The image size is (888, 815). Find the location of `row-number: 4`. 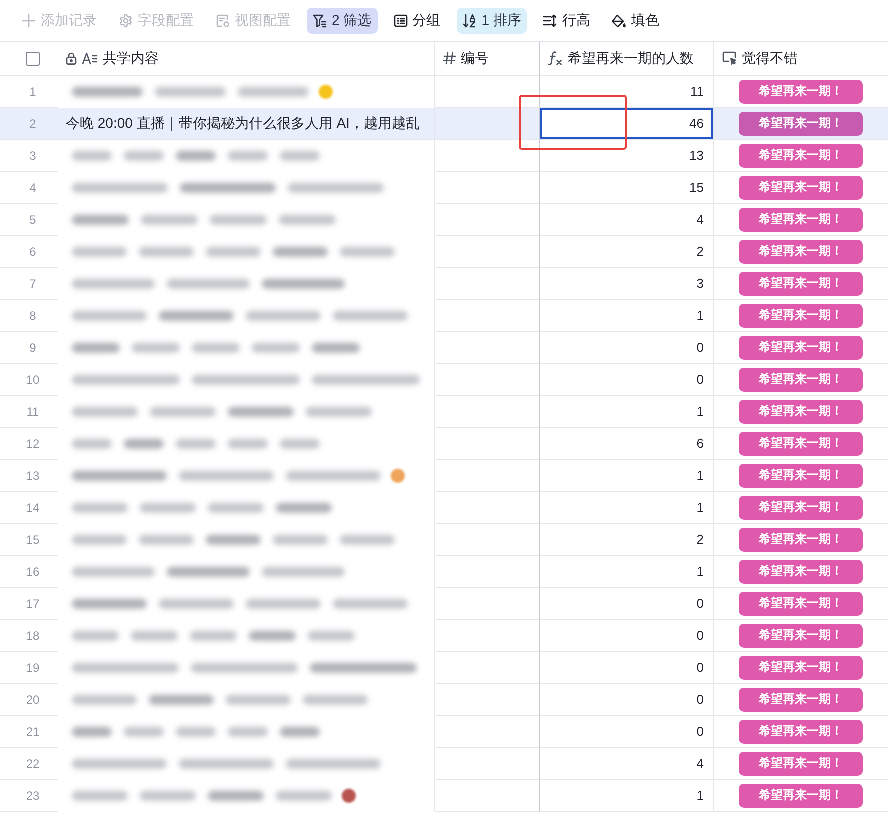

row-number: 4 is located at coordinates (33, 187).